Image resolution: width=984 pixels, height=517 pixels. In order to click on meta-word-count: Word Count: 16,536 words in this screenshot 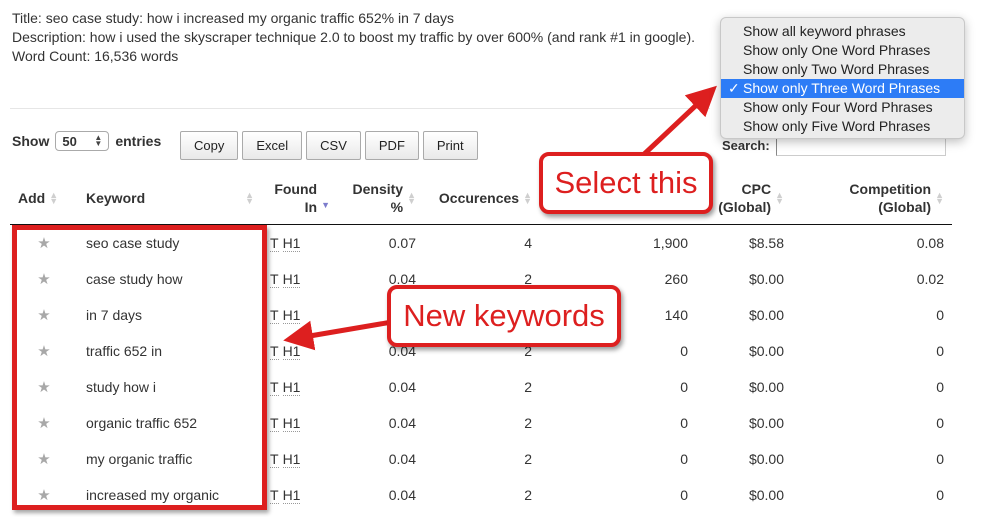, I will do `click(95, 56)`.